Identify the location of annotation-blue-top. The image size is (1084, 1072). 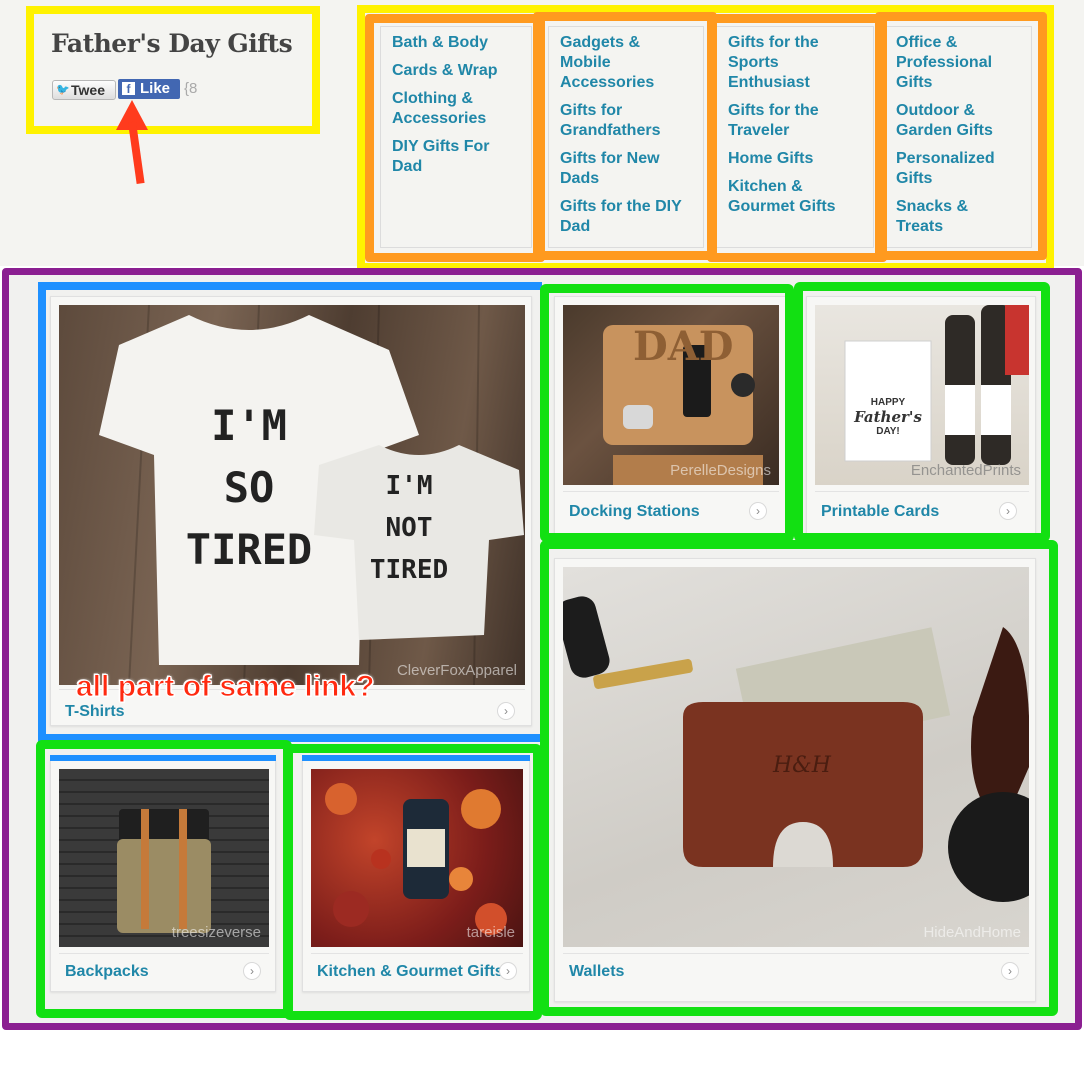
(290, 286).